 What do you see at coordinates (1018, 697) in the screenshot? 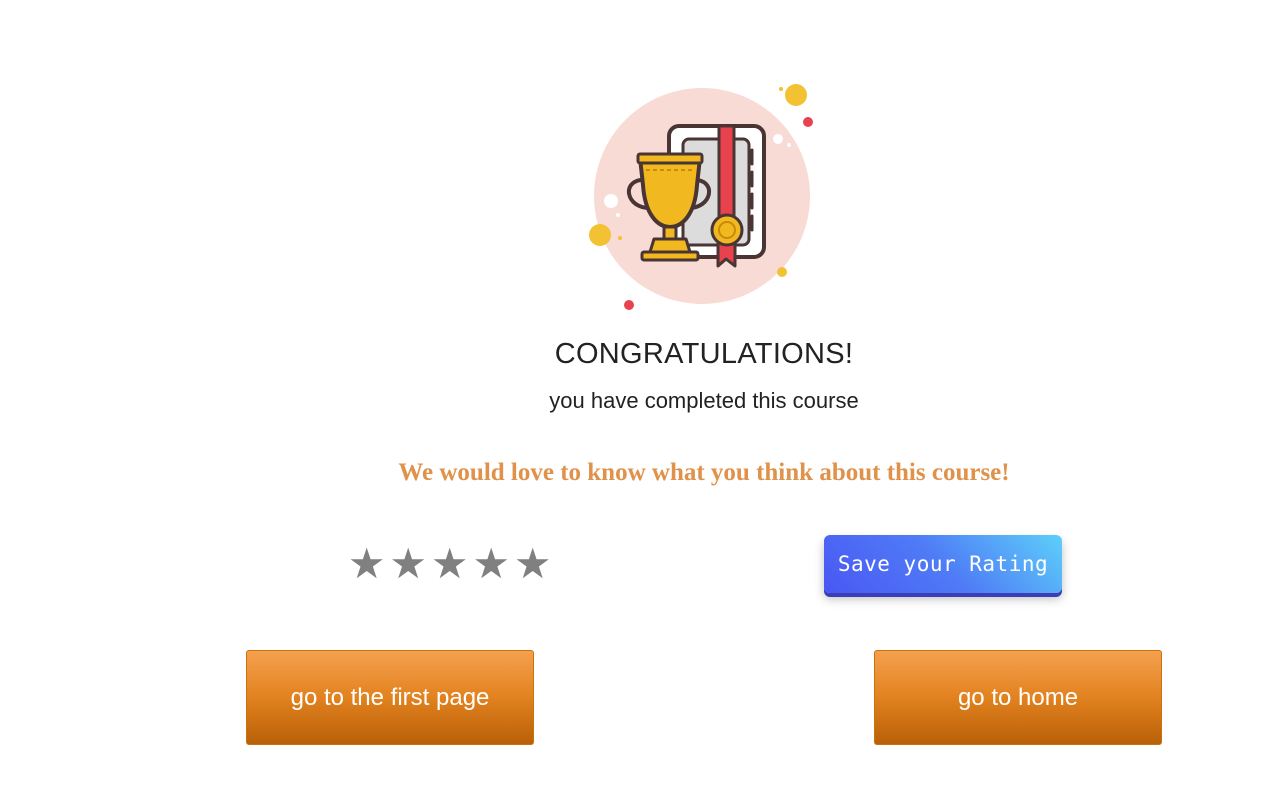
I see `go-to-home-button: go to home` at bounding box center [1018, 697].